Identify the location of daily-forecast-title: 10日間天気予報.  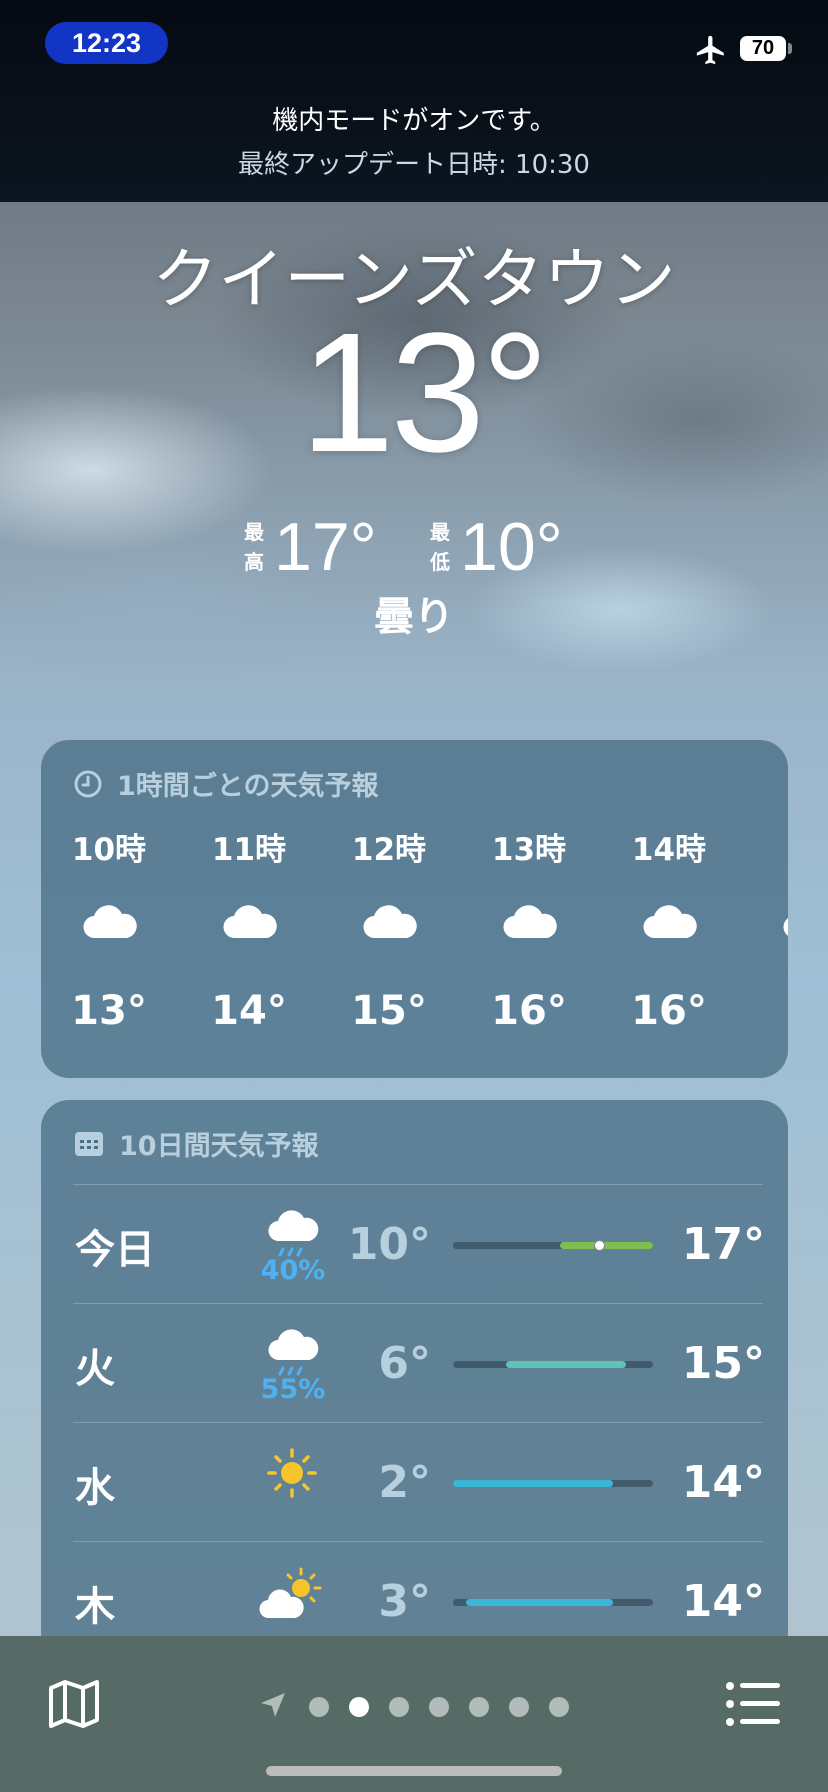
(219, 1146).